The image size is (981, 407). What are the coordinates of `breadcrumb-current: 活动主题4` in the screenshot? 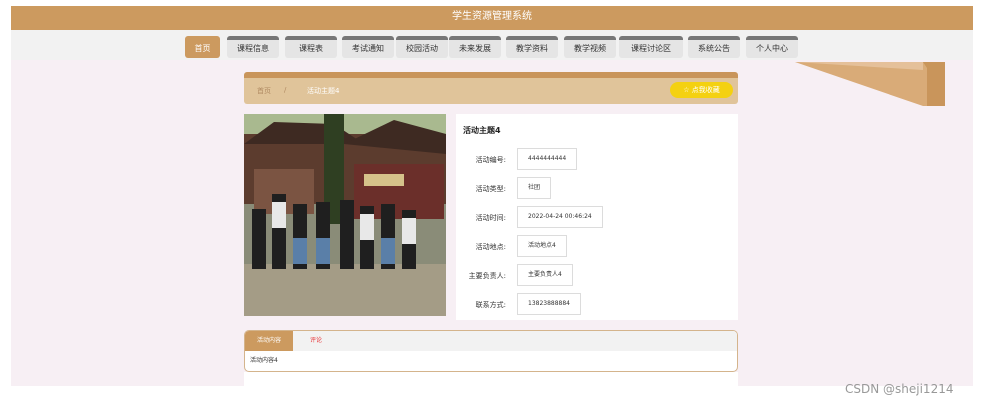 It's located at (323, 91).